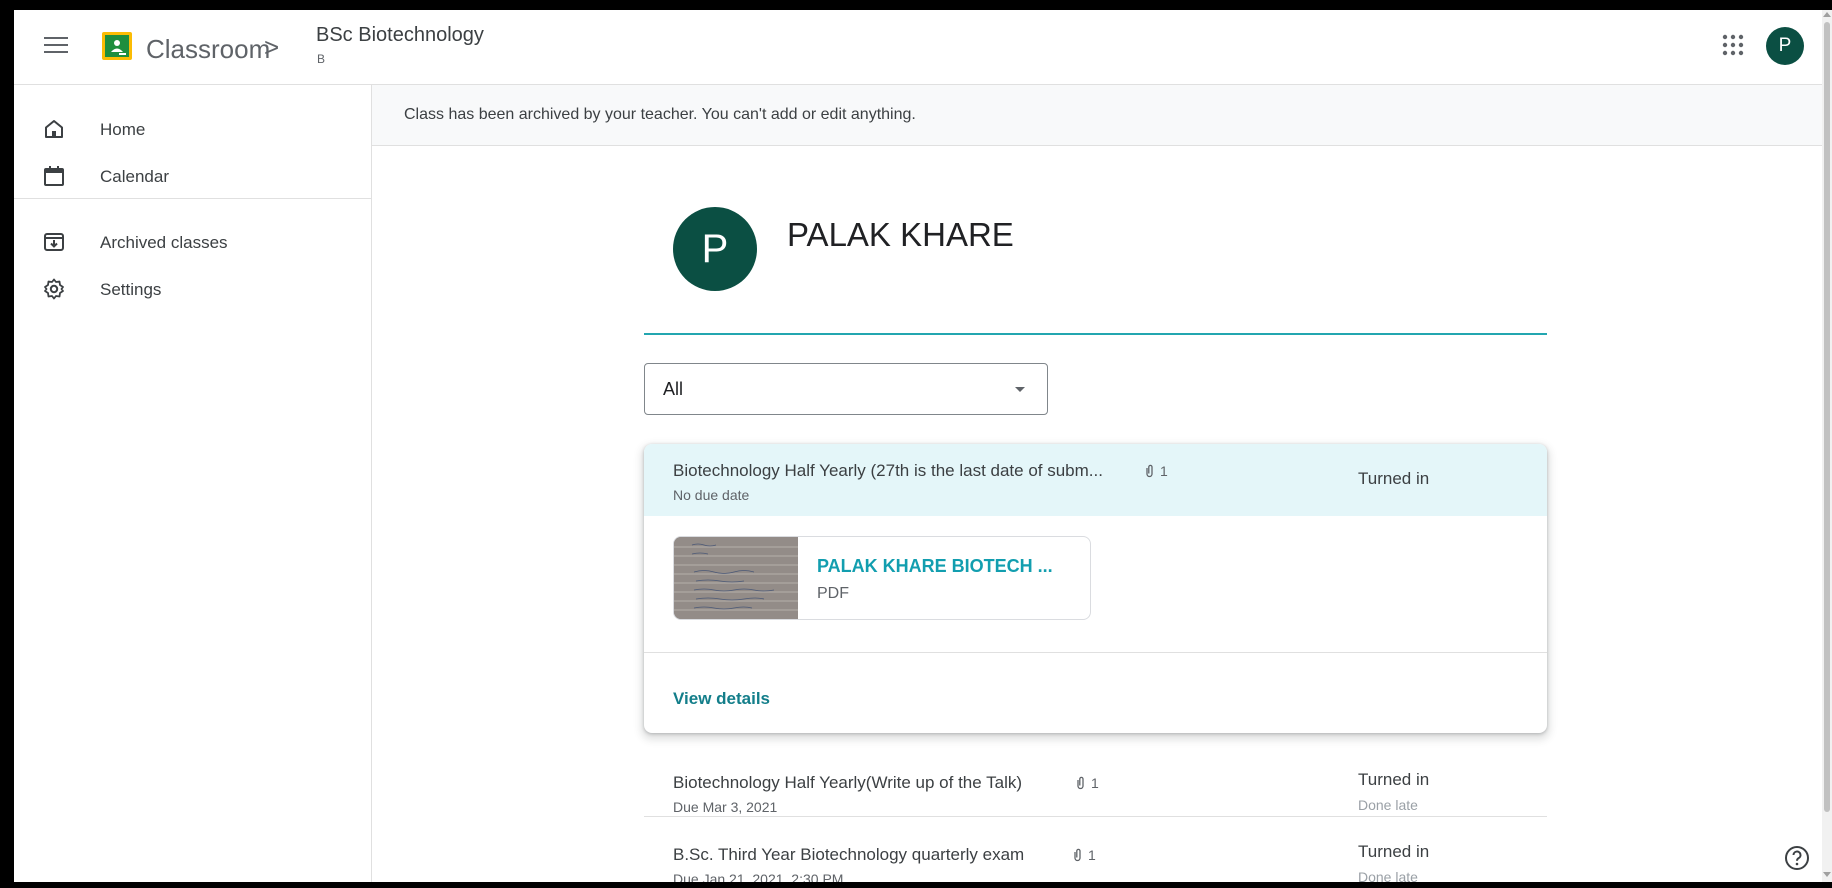 The image size is (1832, 888). Describe the element at coordinates (1827, 874) in the screenshot. I see `scroll-down-arrow-icon` at that location.